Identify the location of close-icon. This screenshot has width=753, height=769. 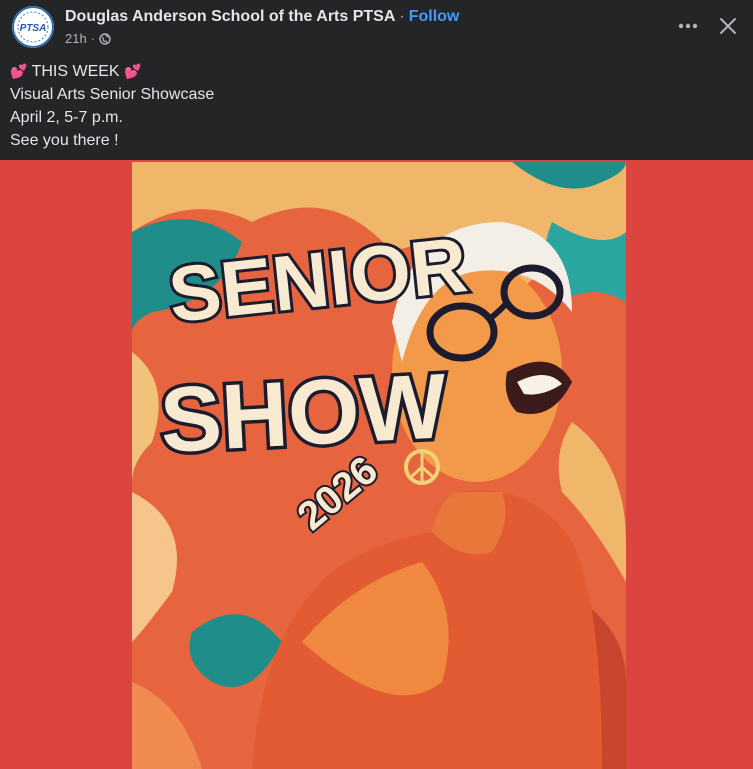
(728, 26).